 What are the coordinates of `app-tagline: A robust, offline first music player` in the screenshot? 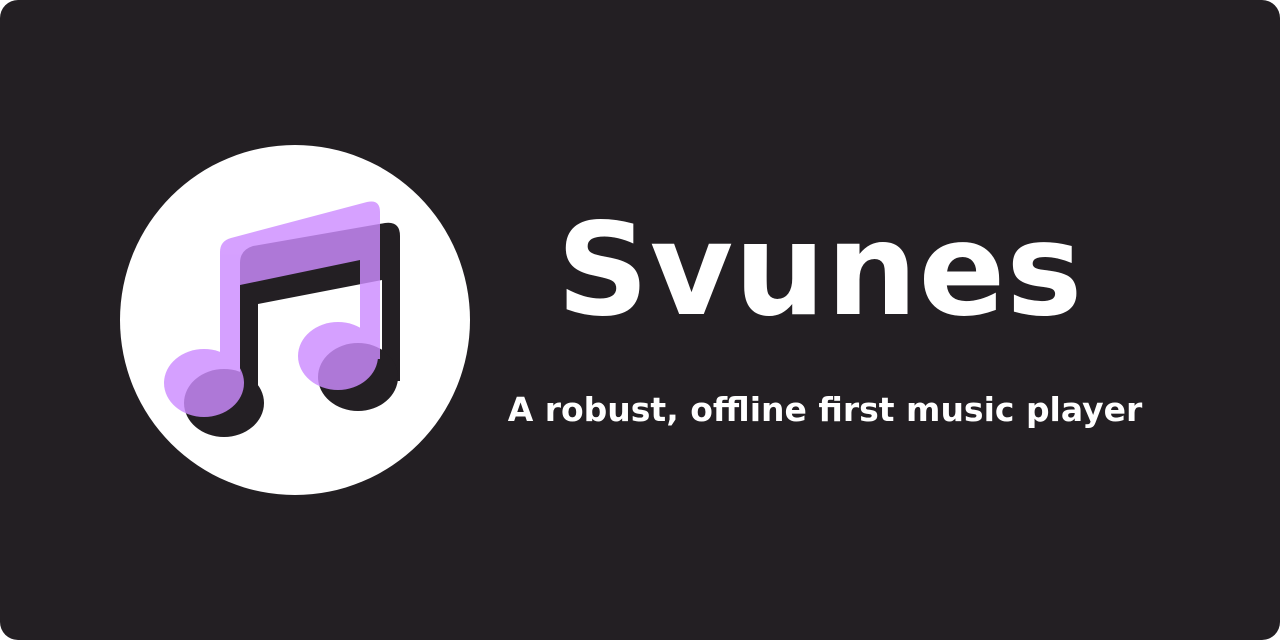 It's located at (825, 409).